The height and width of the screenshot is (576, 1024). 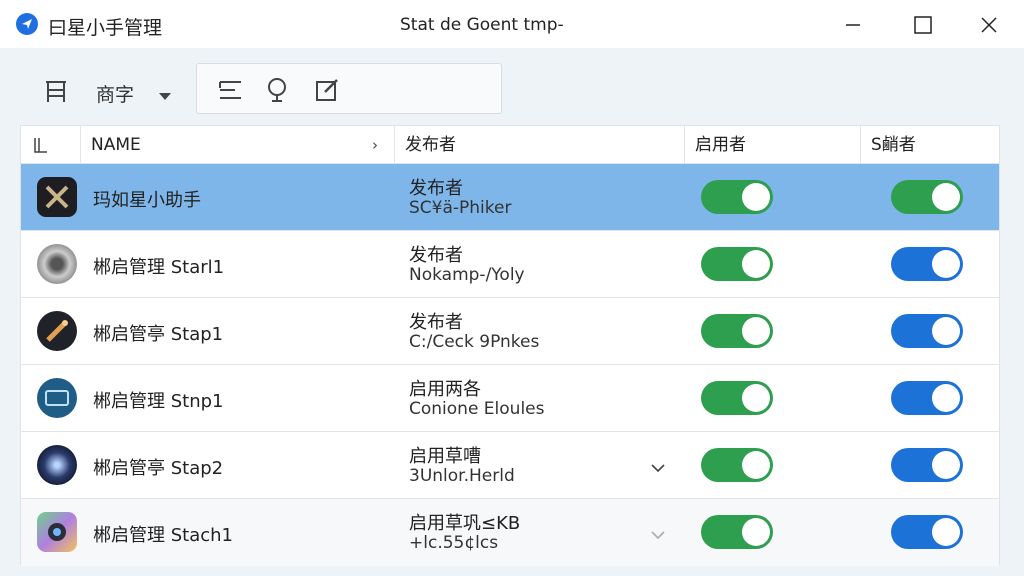 I want to click on close-icon, so click(x=989, y=25).